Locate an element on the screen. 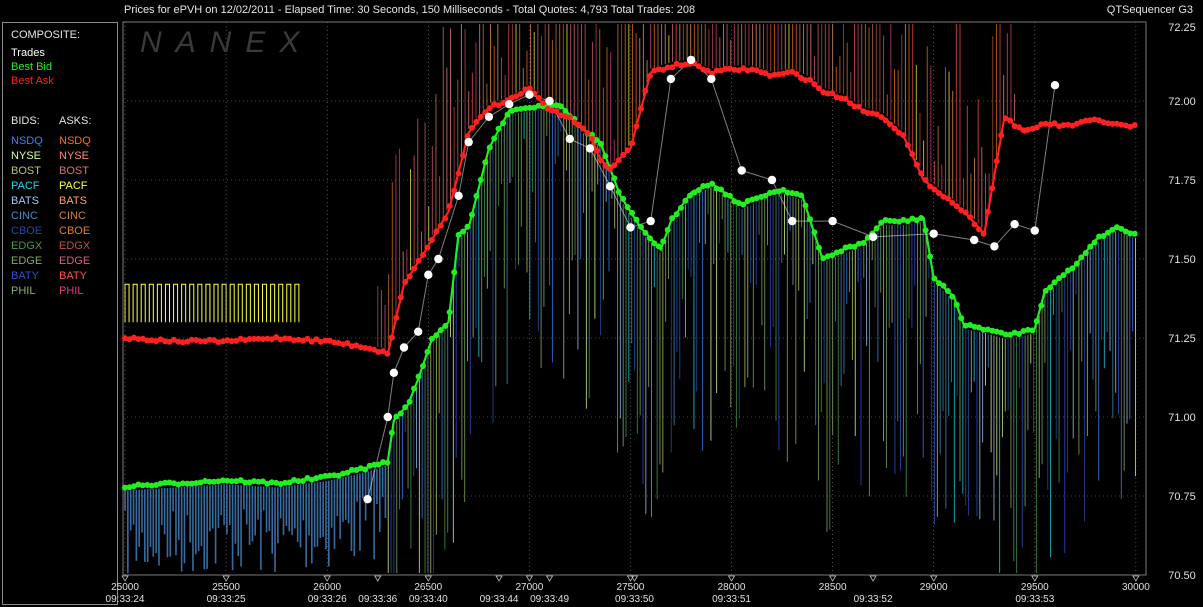 This screenshot has width=1203, height=607. x-tick-label: 26500 is located at coordinates (428, 587).